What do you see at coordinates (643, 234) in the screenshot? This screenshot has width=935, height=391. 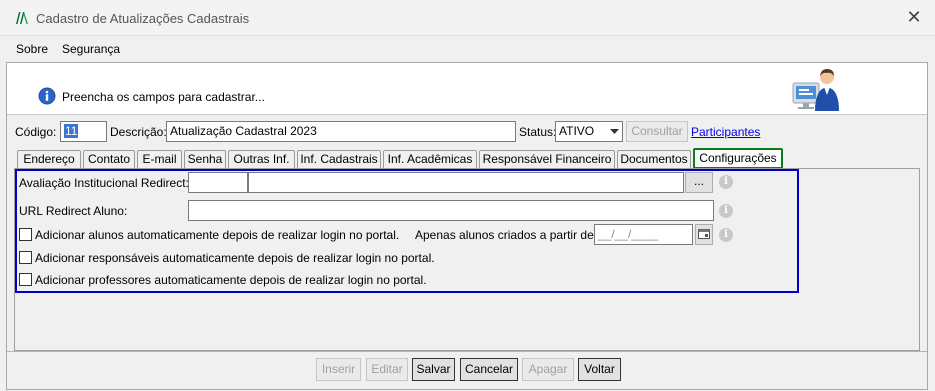 I see `date-field: __/__/____` at bounding box center [643, 234].